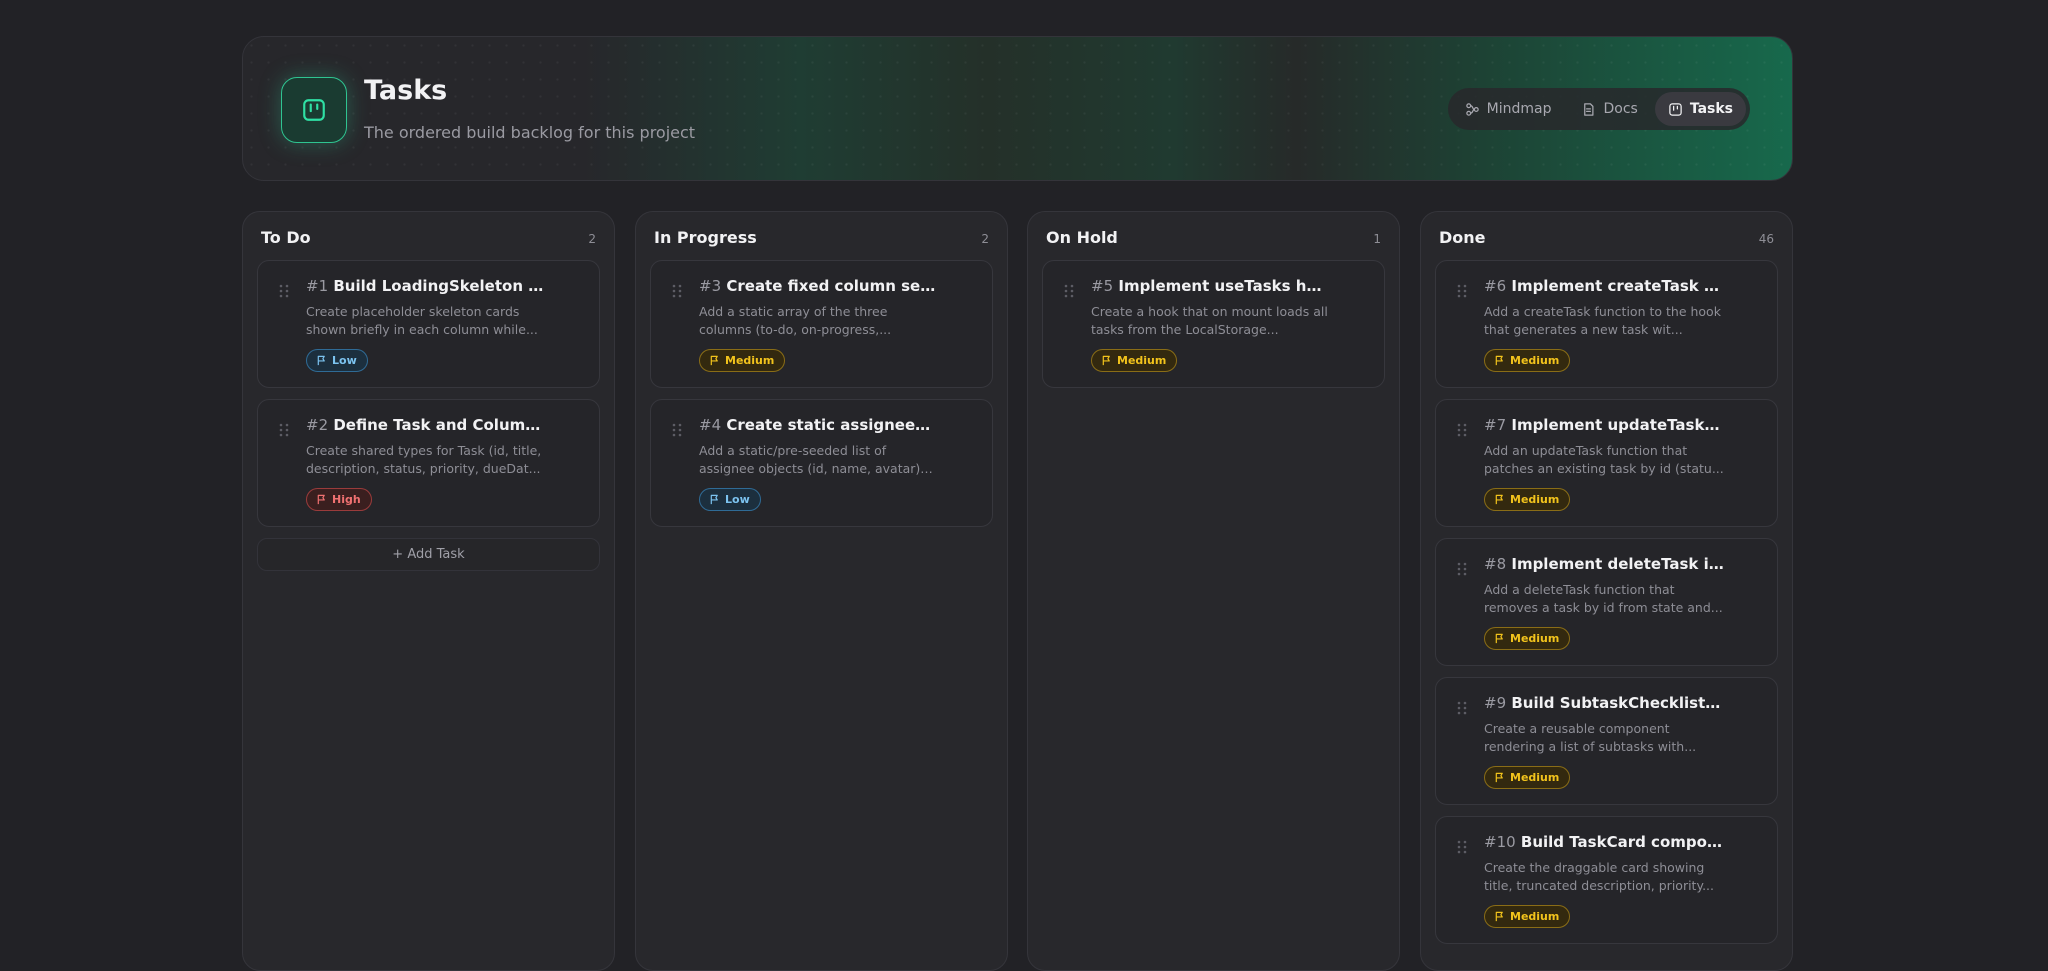 This screenshot has width=2048, height=971. What do you see at coordinates (1606, 237) in the screenshot?
I see `column-header: Done 46` at bounding box center [1606, 237].